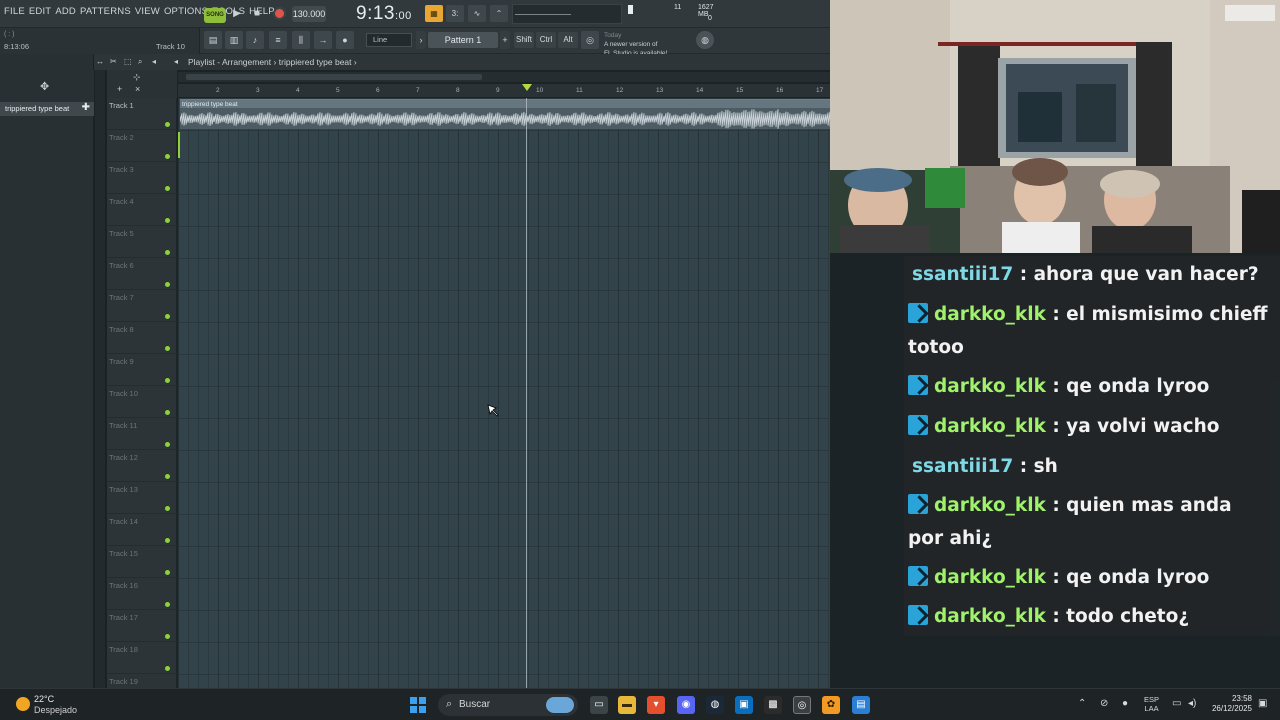 The height and width of the screenshot is (720, 1280). Describe the element at coordinates (278, 40) in the screenshot. I see `mixer-icon: ≡` at that location.